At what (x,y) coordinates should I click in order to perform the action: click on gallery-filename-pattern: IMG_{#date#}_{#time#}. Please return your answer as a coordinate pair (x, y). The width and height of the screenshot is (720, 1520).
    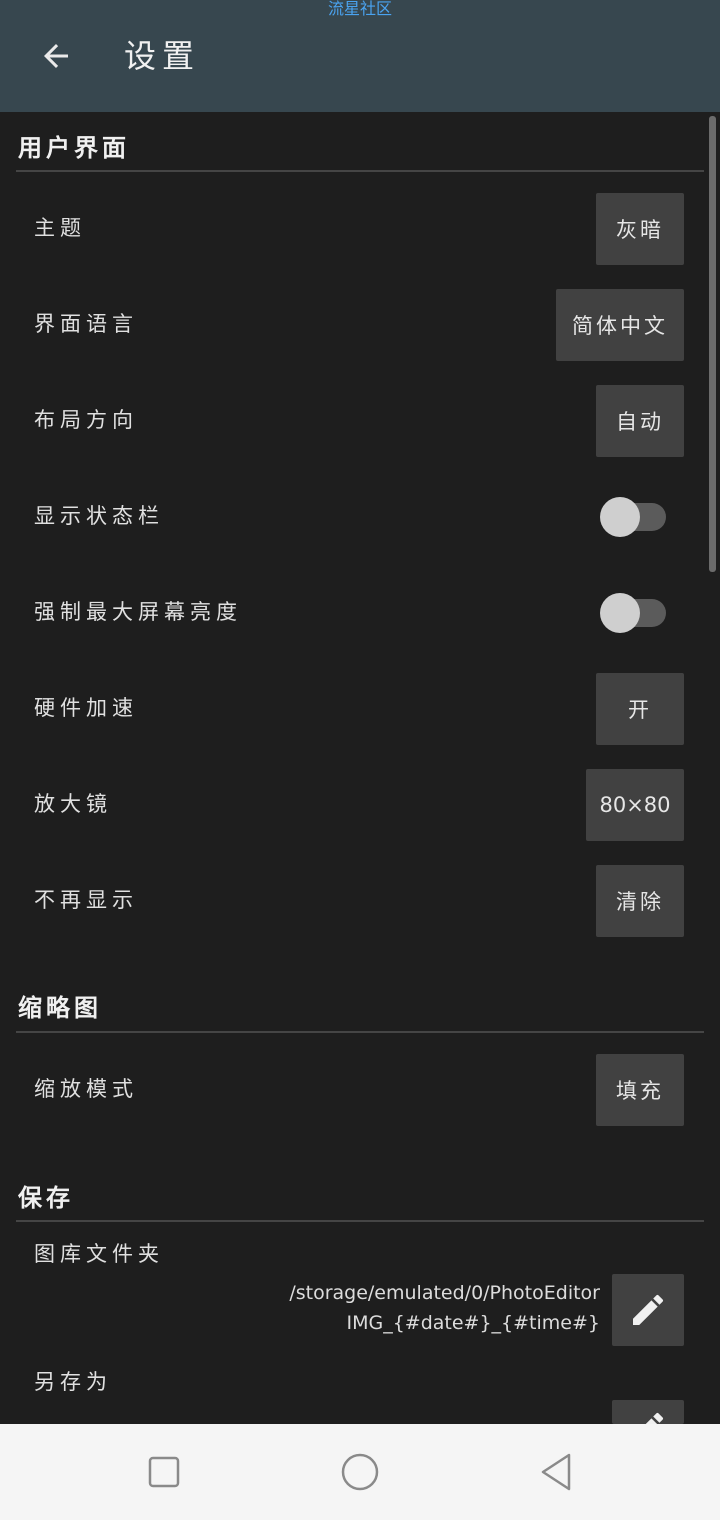
    Looking at the image, I should click on (473, 1323).